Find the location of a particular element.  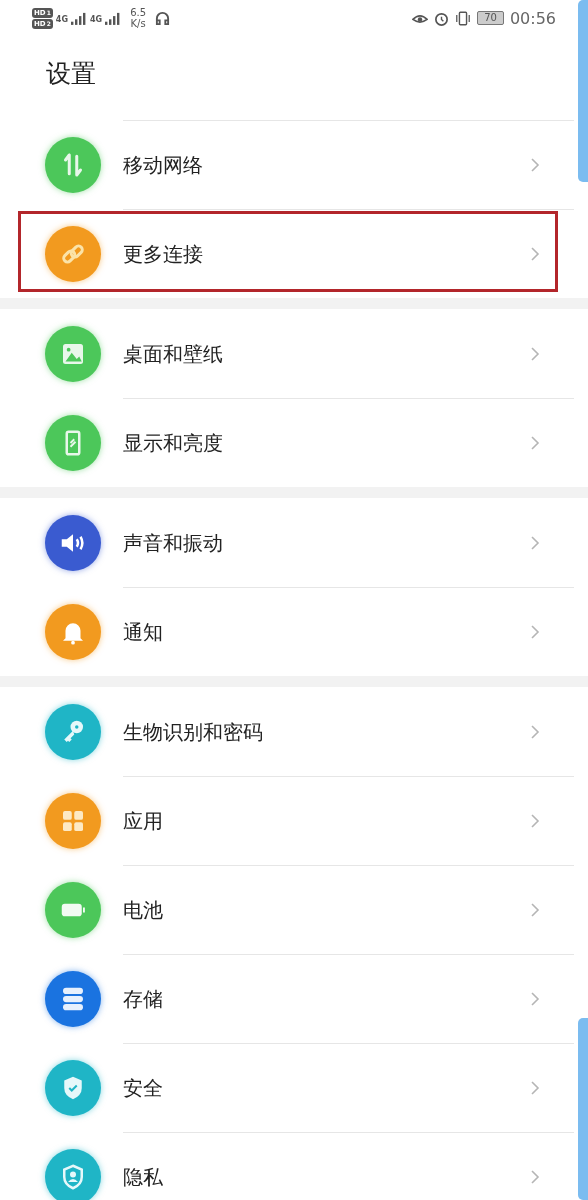

settings-item: 隐私 is located at coordinates (287, 1166).